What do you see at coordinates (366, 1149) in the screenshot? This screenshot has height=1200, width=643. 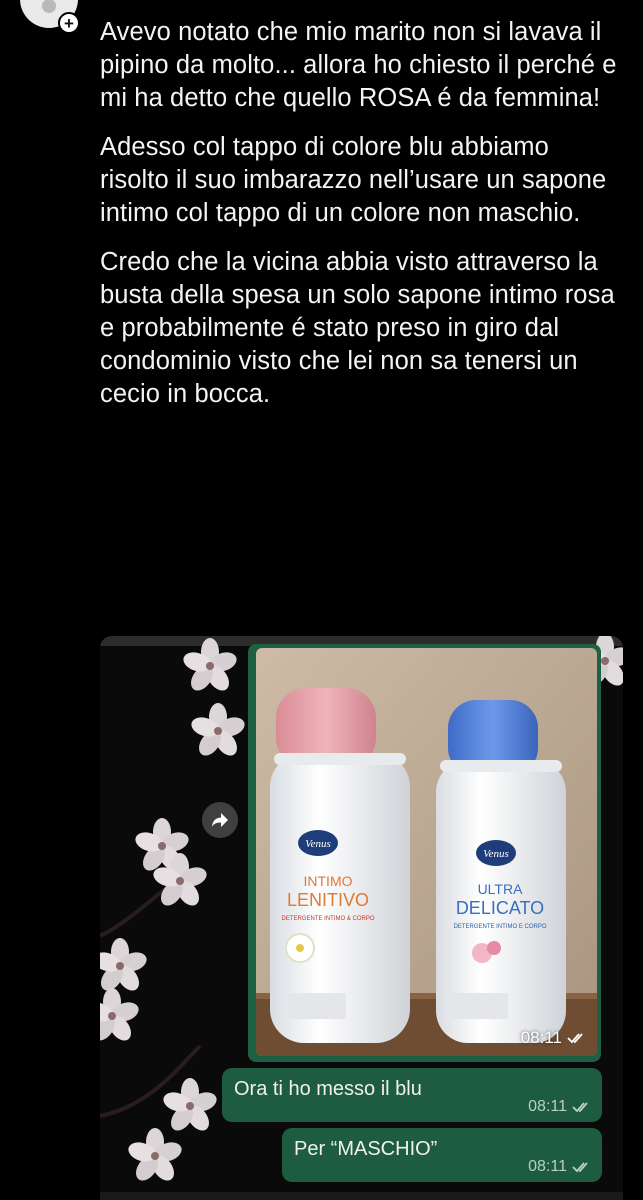 I see `message-text: Per “MASCHIO”` at bounding box center [366, 1149].